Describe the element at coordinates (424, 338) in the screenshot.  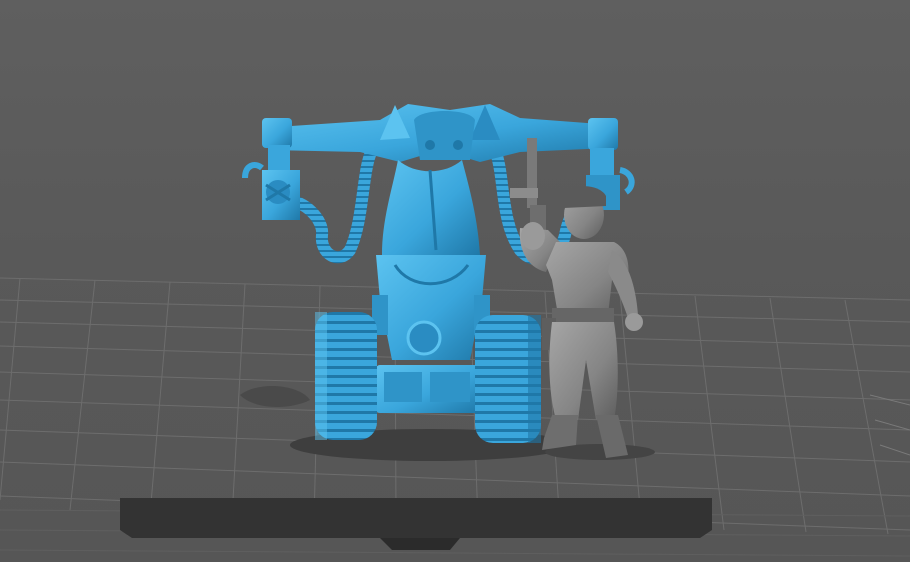
I see `body-lens` at that location.